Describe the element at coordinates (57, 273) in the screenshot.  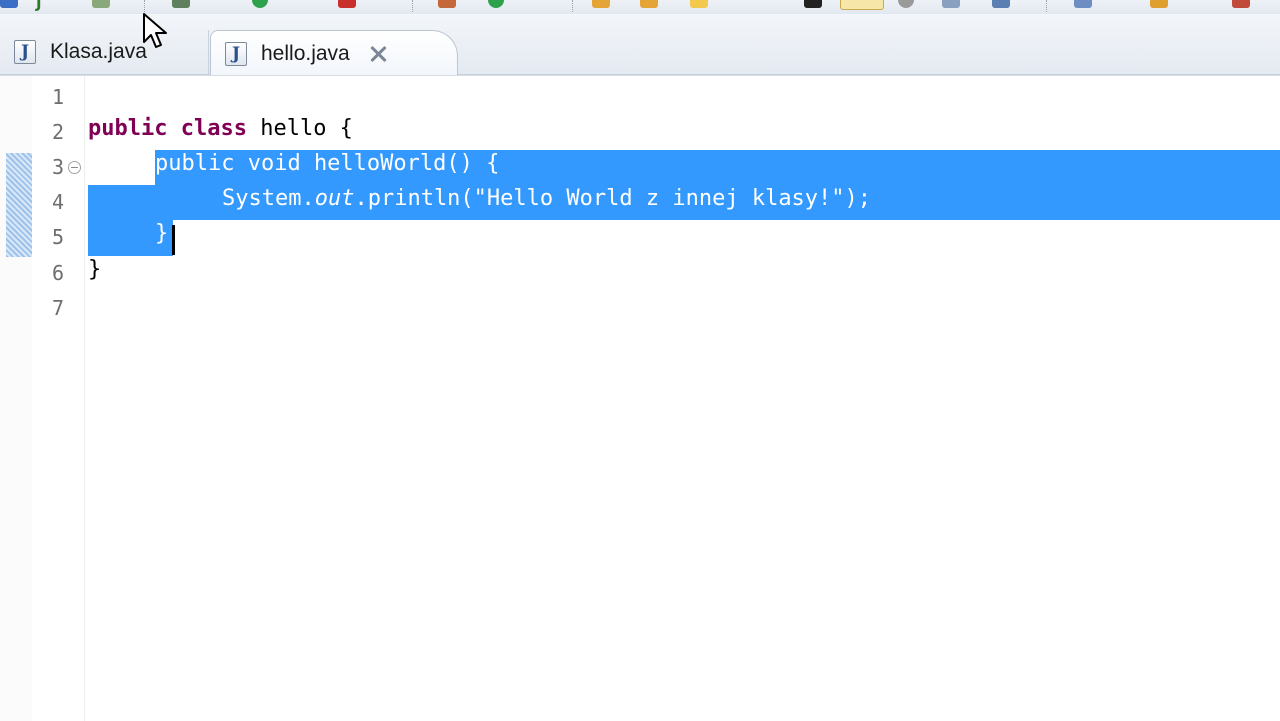
I see `line-number: 6` at that location.